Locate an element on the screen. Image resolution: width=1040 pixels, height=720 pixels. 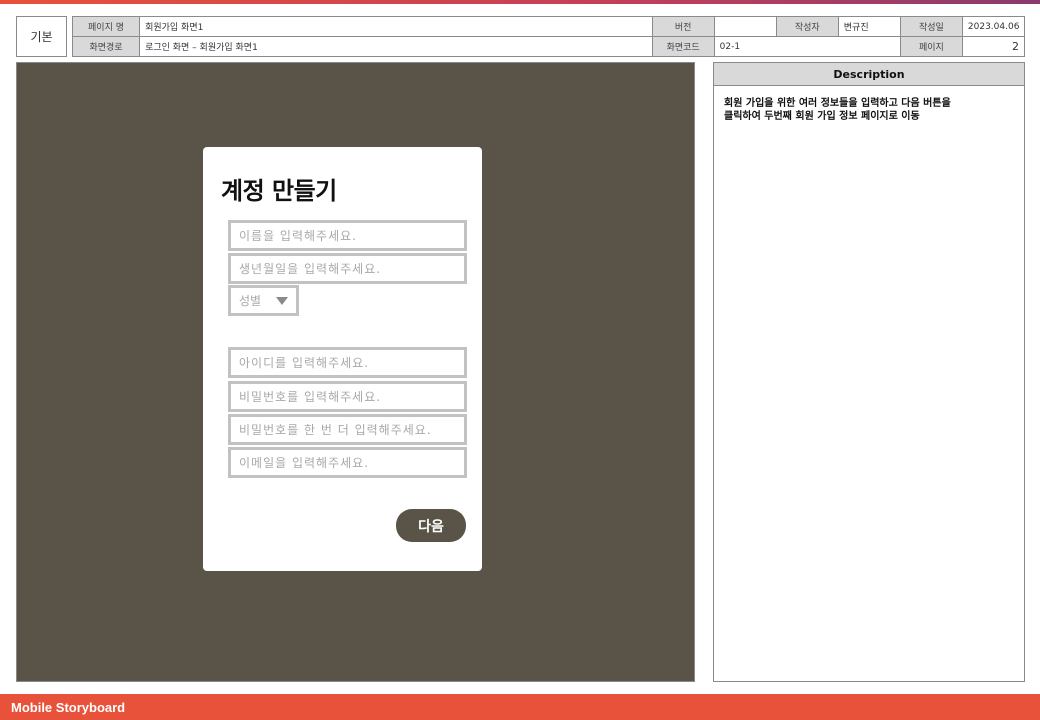
page-name-label: 페이지 명 is located at coordinates (106, 26).